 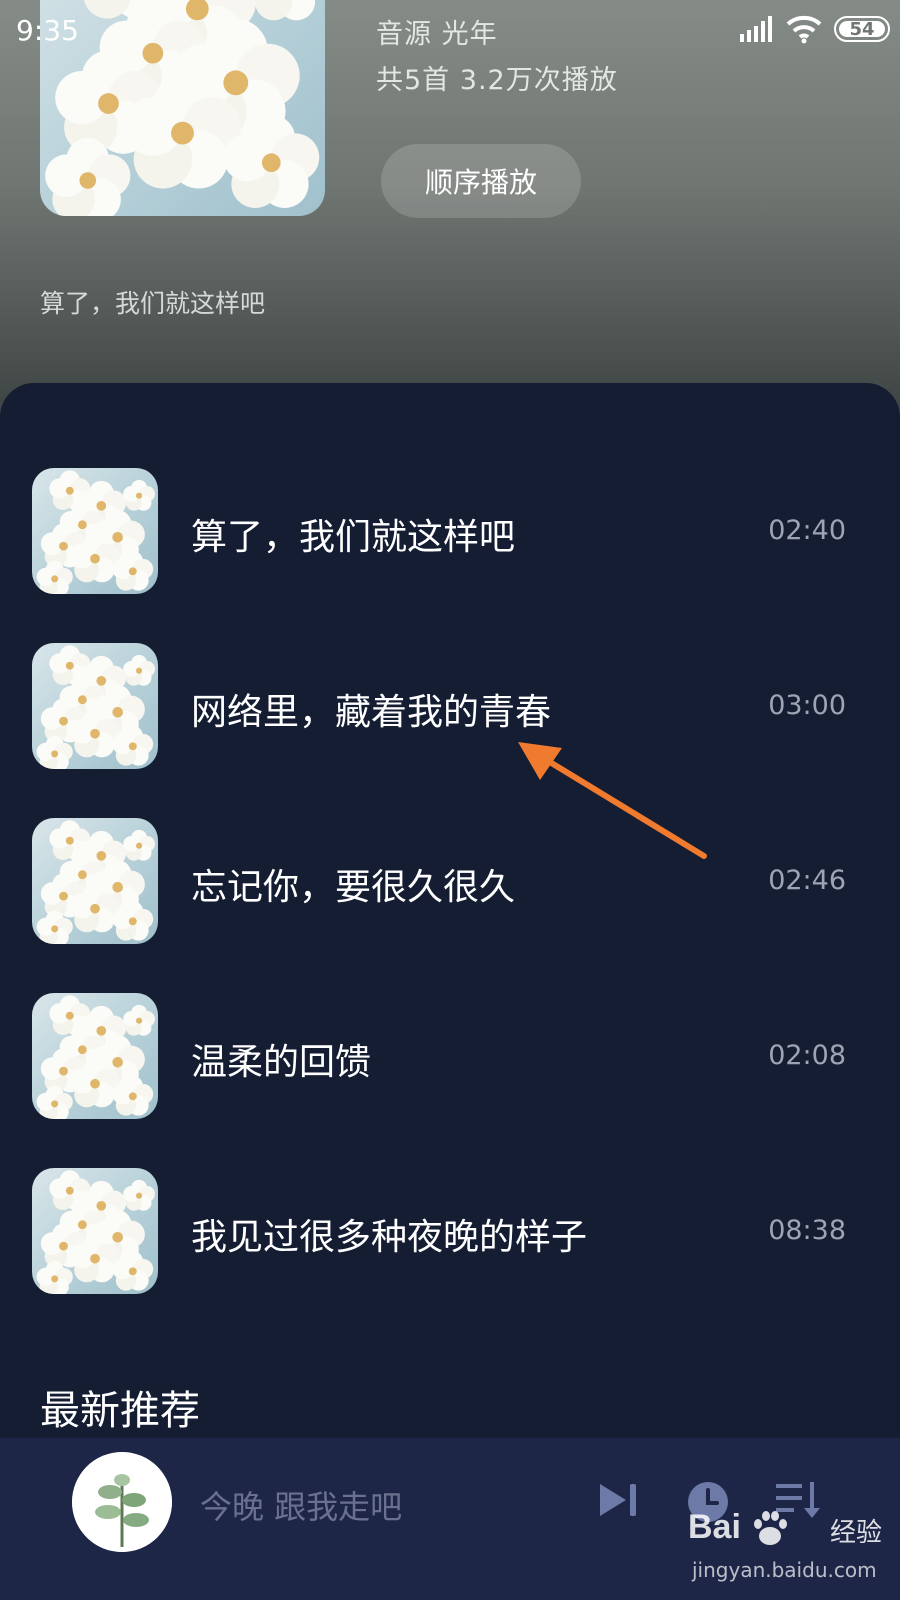 What do you see at coordinates (481, 181) in the screenshot?
I see `play-order-button: 顺序播放` at bounding box center [481, 181].